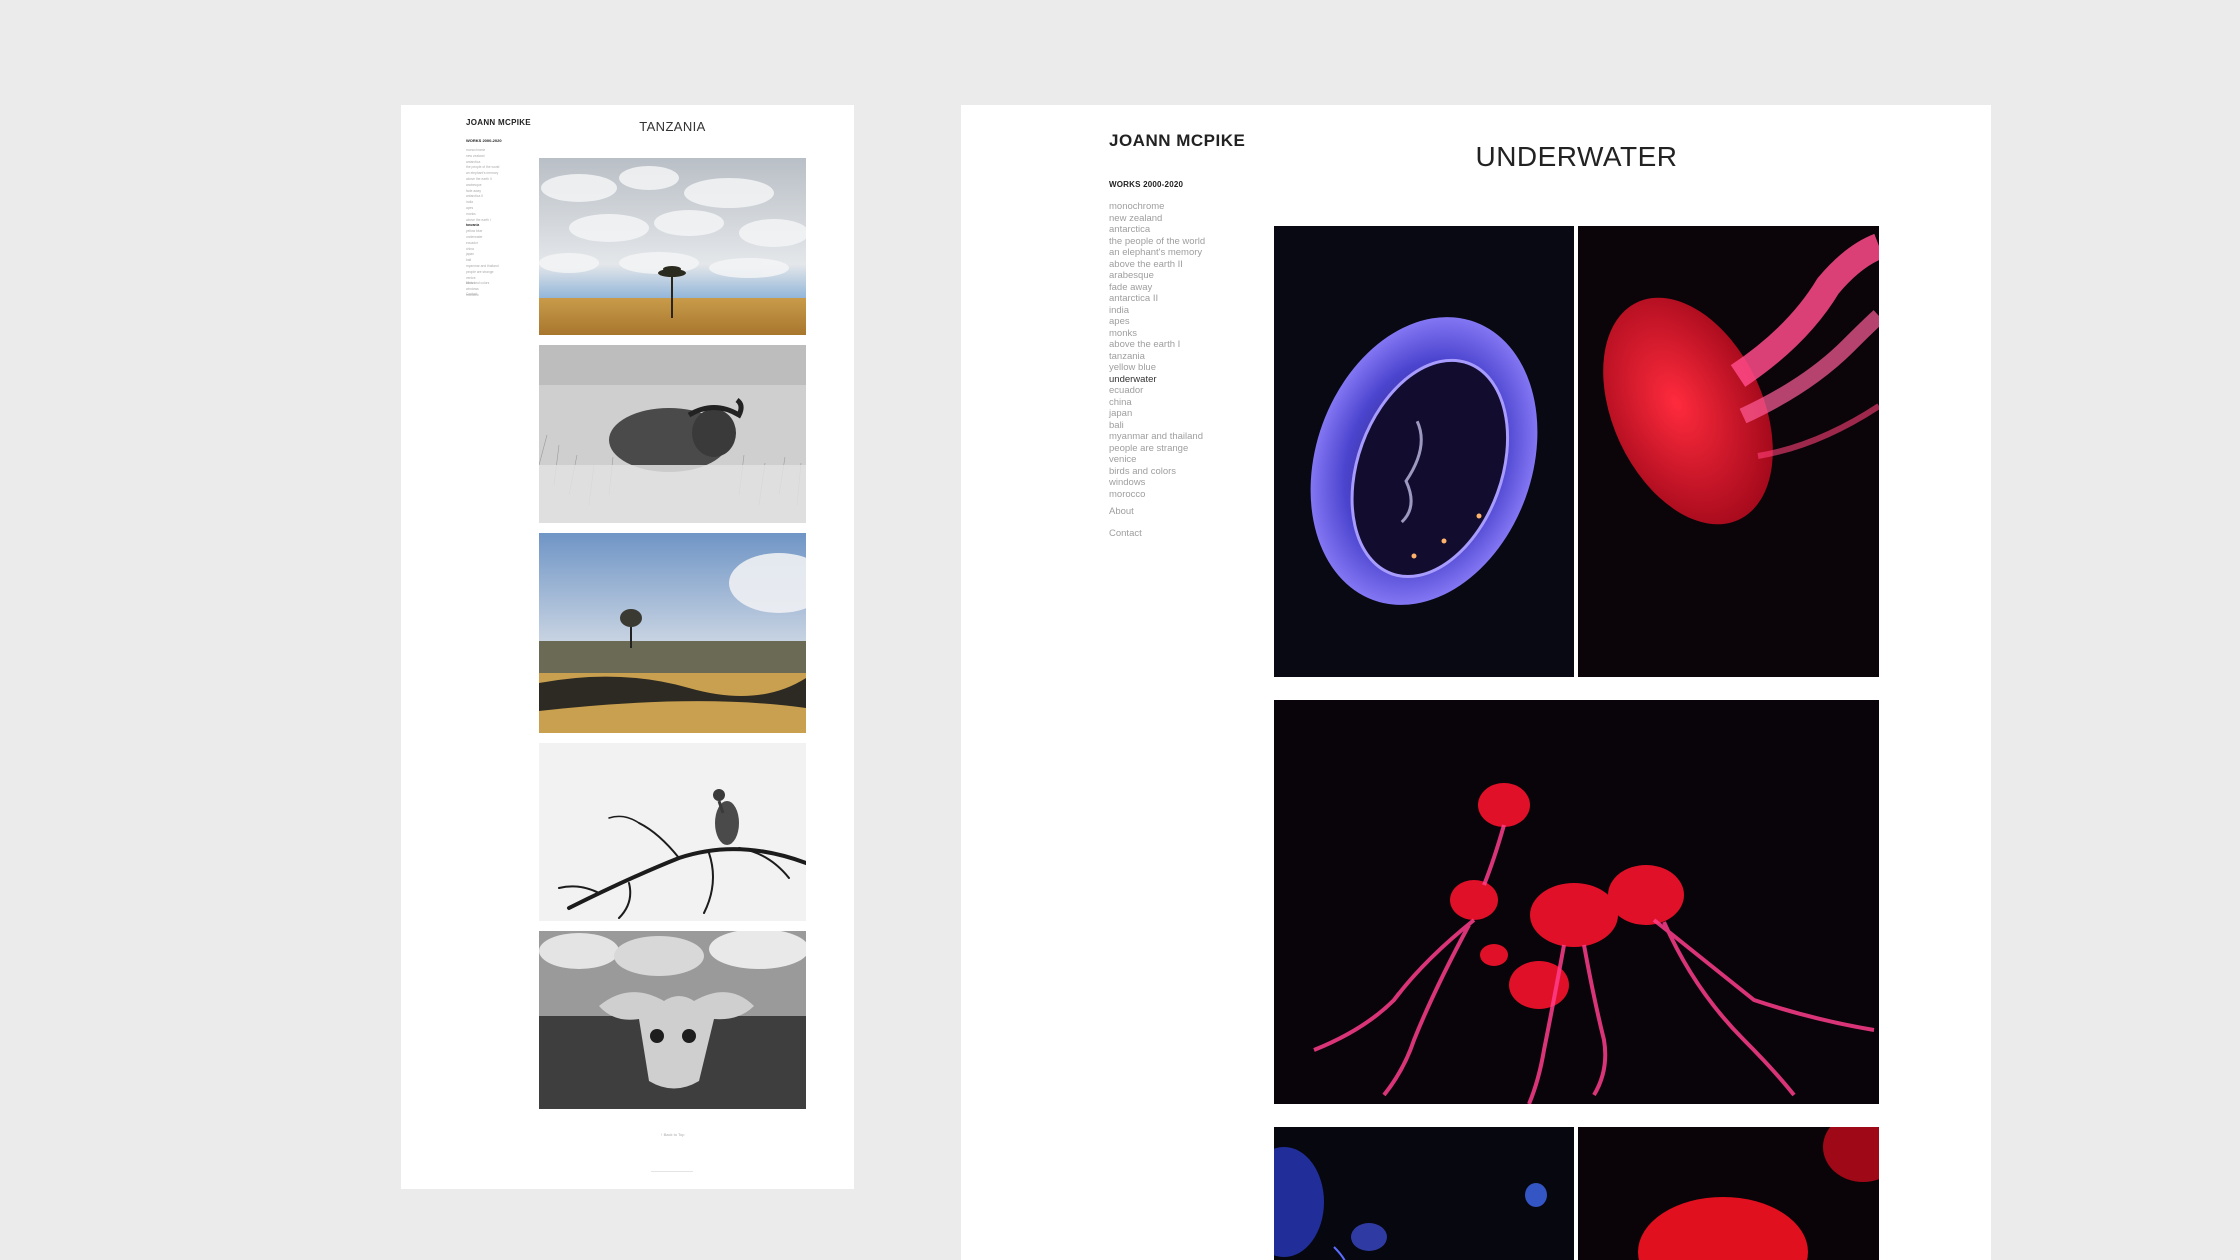  I want to click on nav-item-japan: japan, so click(1157, 414).